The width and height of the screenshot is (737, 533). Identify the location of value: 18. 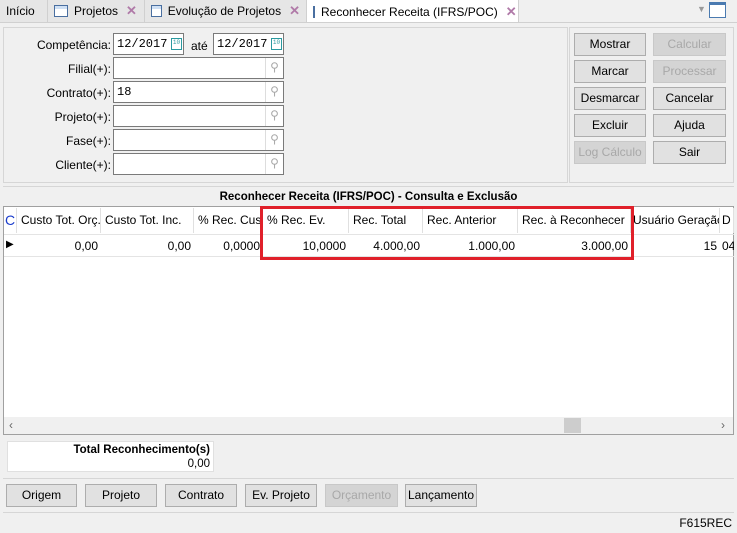
(124, 92).